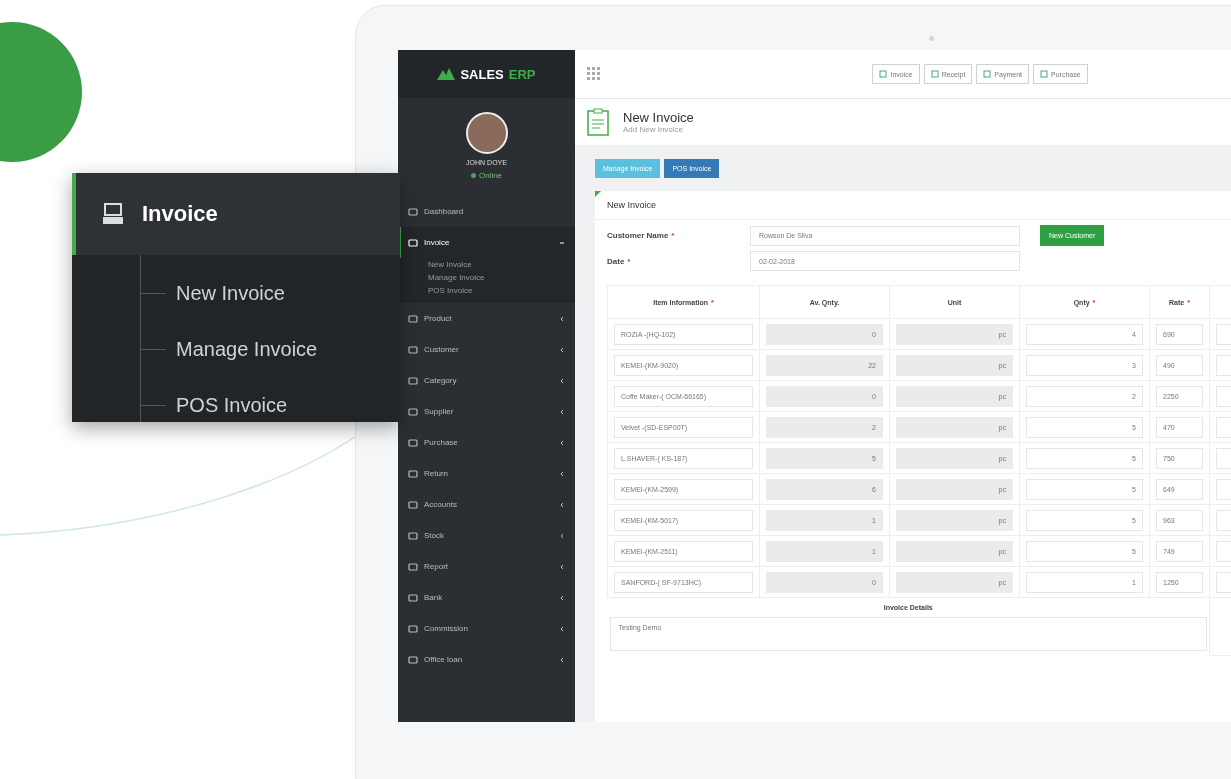 Image resolution: width=1231 pixels, height=779 pixels. What do you see at coordinates (486, 566) in the screenshot?
I see `sidebar-item: Report` at bounding box center [486, 566].